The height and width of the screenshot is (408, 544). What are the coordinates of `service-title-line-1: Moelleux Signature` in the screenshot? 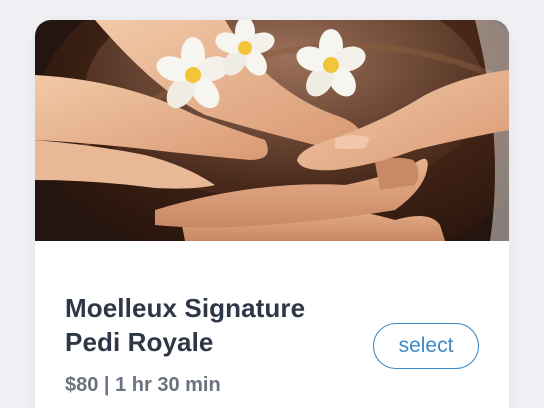 It's located at (185, 308).